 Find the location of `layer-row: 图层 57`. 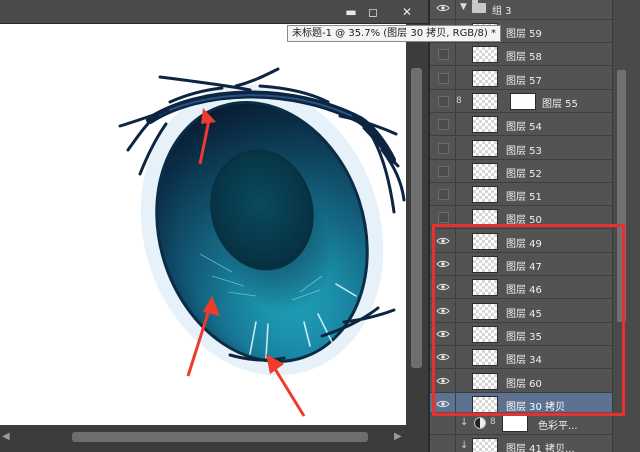

layer-row: 图层 57 is located at coordinates (521, 78).